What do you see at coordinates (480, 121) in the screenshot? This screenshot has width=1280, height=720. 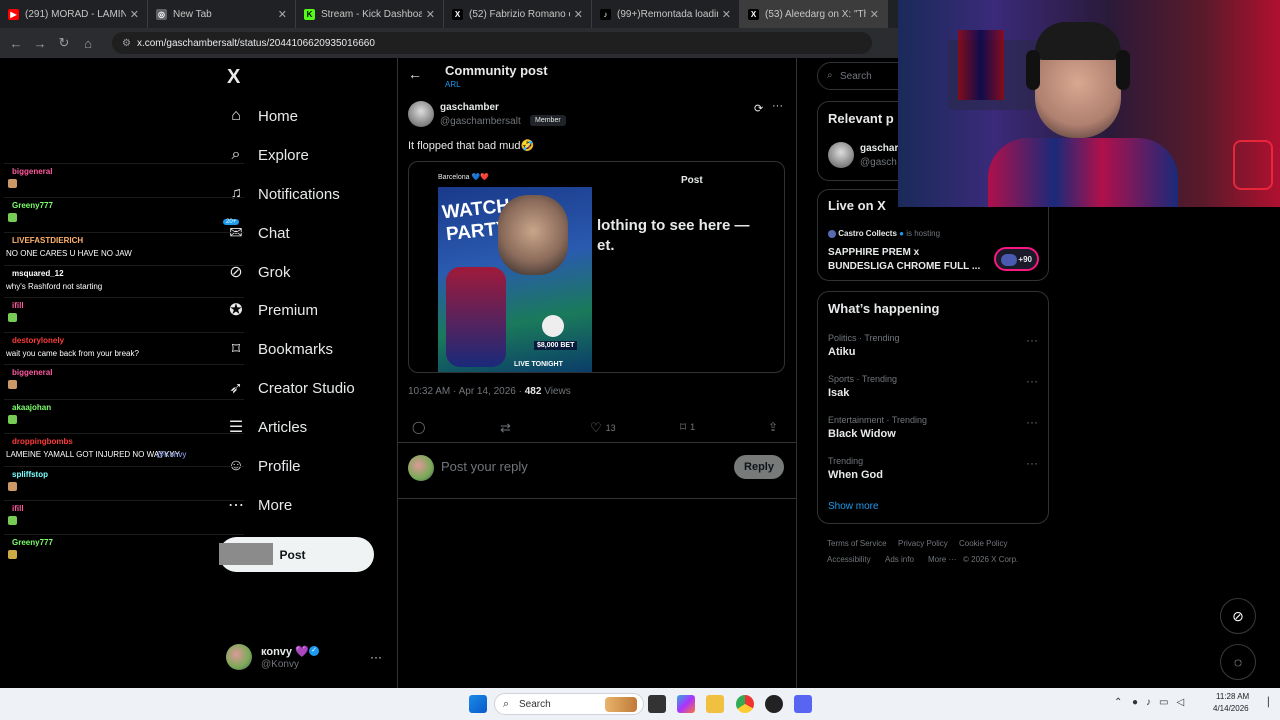 I see `author-handle: @gaschambersalt` at bounding box center [480, 121].